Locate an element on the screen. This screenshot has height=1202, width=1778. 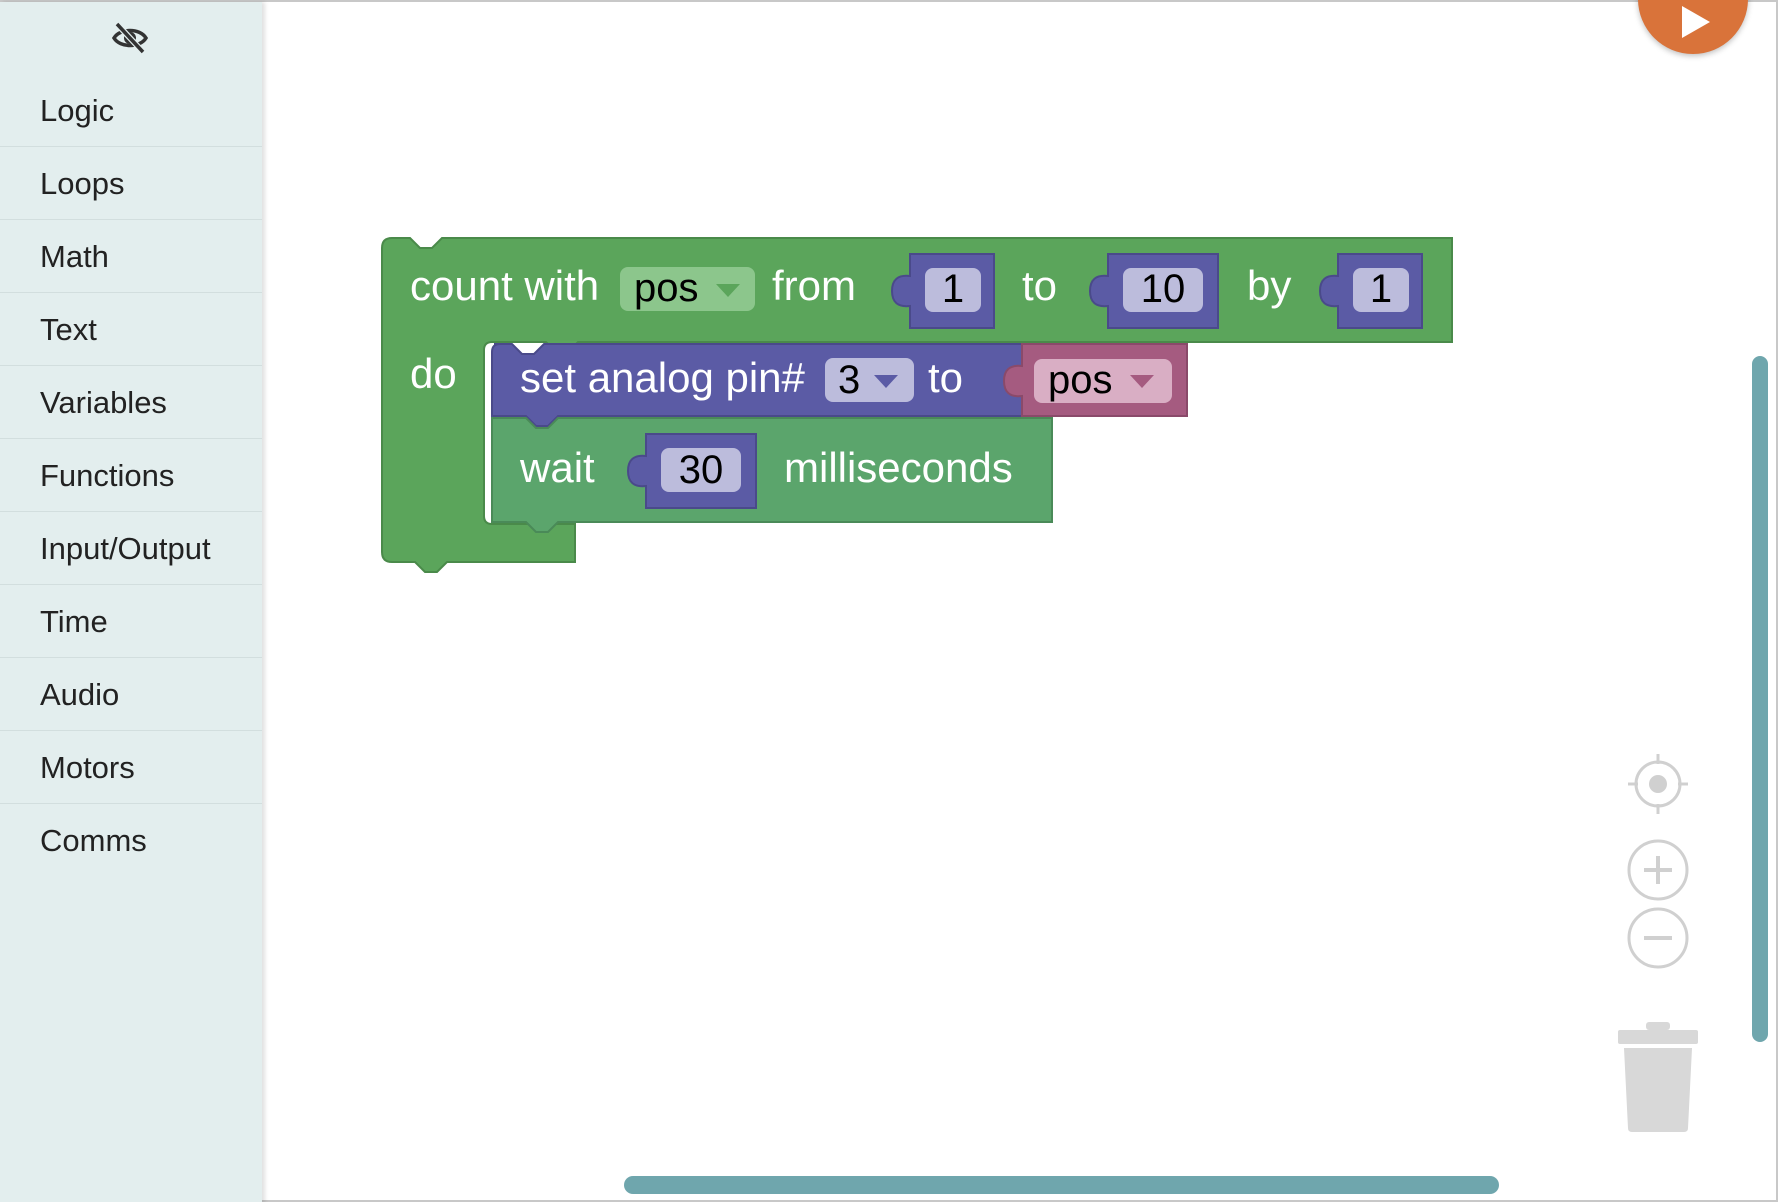
set-analog-pin-label: set analog pin# is located at coordinates (663, 377).